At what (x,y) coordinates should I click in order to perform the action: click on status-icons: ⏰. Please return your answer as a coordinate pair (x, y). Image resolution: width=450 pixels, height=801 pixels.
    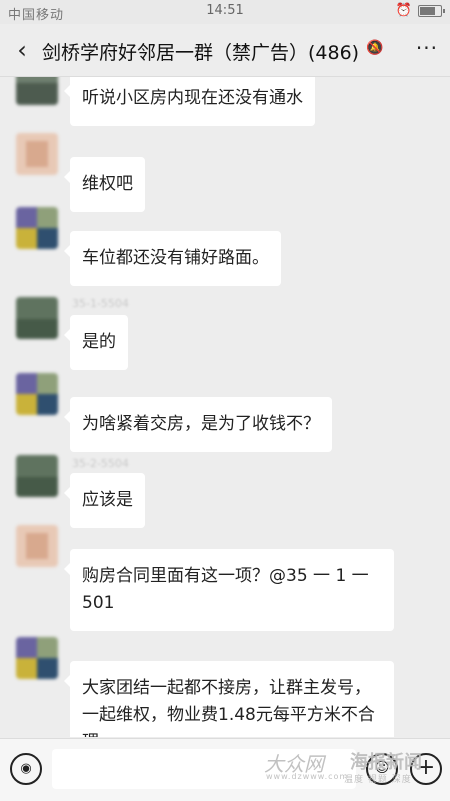
    Looking at the image, I should click on (420, 10).